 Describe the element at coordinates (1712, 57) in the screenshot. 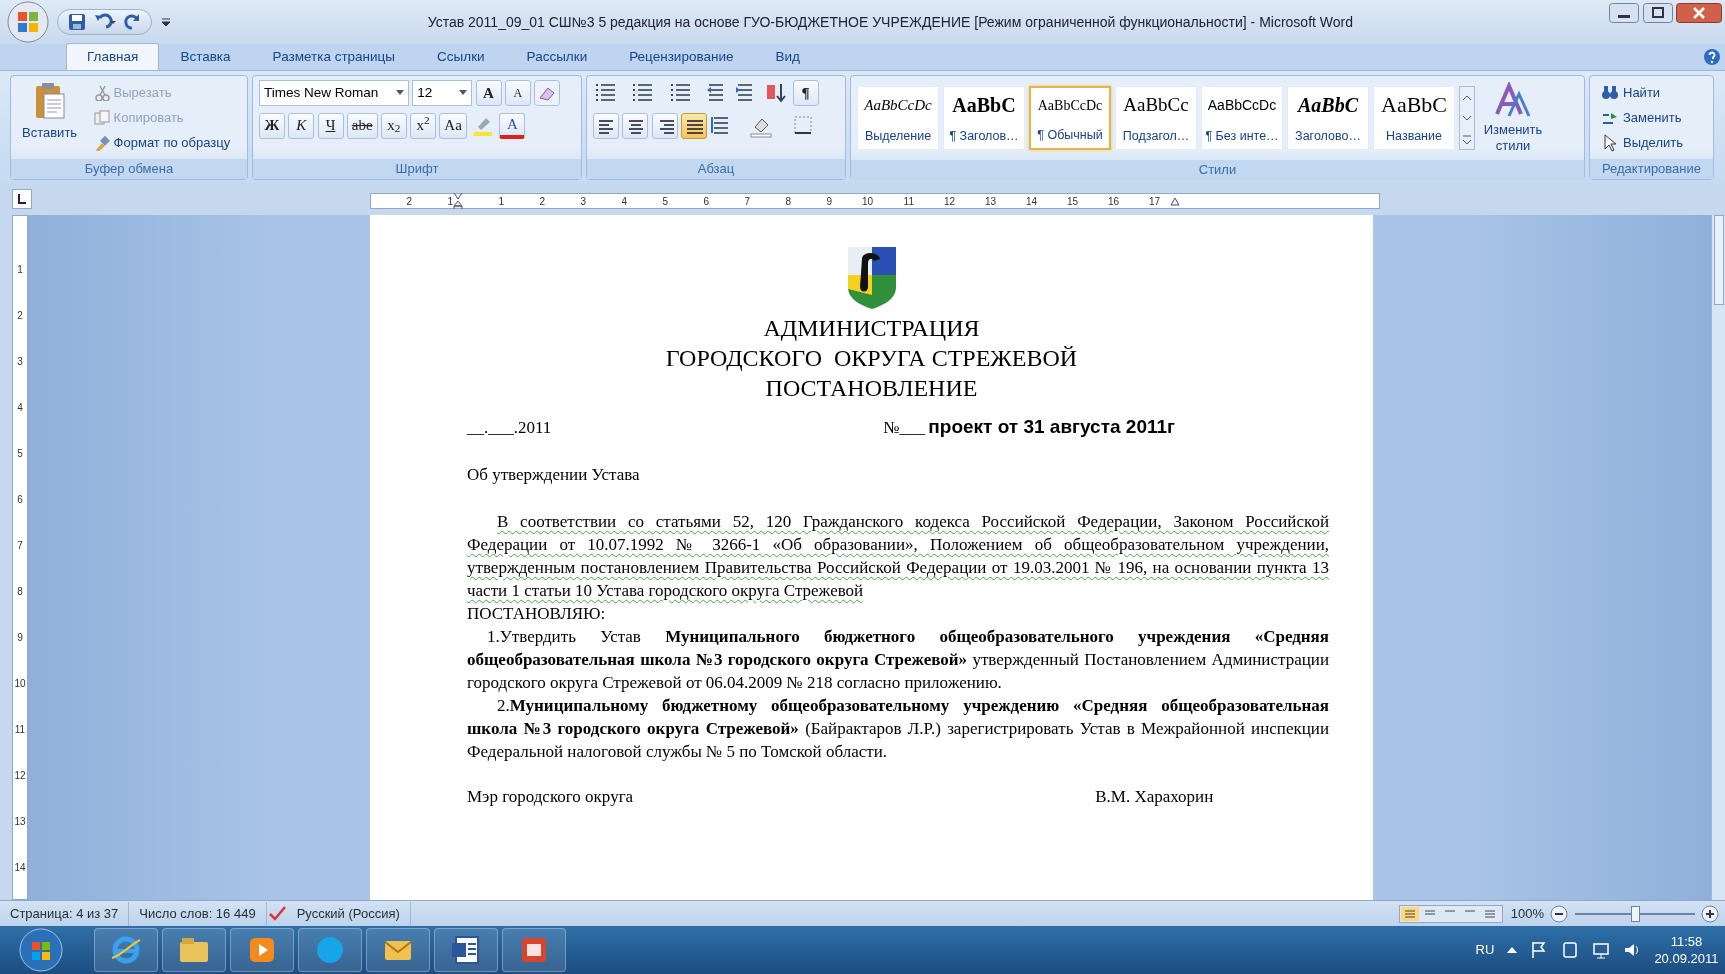

I see `help-icon` at that location.